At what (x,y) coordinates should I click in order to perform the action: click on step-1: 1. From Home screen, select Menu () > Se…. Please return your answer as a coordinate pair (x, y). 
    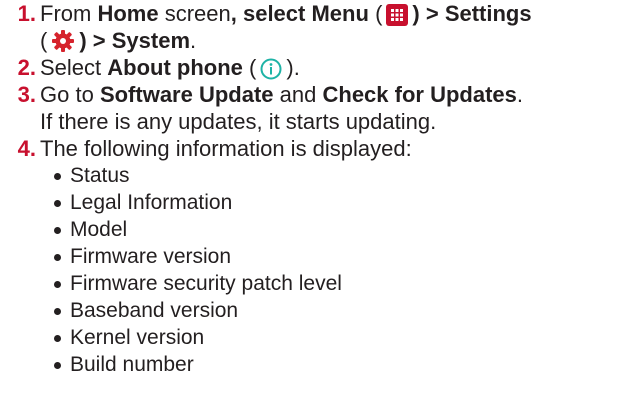
    Looking at the image, I should click on (322, 27).